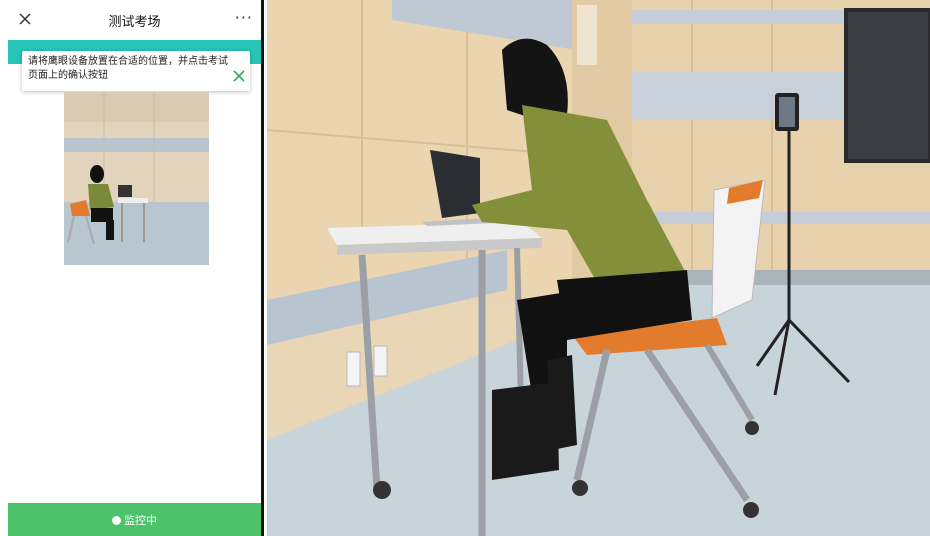 Image resolution: width=930 pixels, height=536 pixels. I want to click on check-close-icon, so click(239, 76).